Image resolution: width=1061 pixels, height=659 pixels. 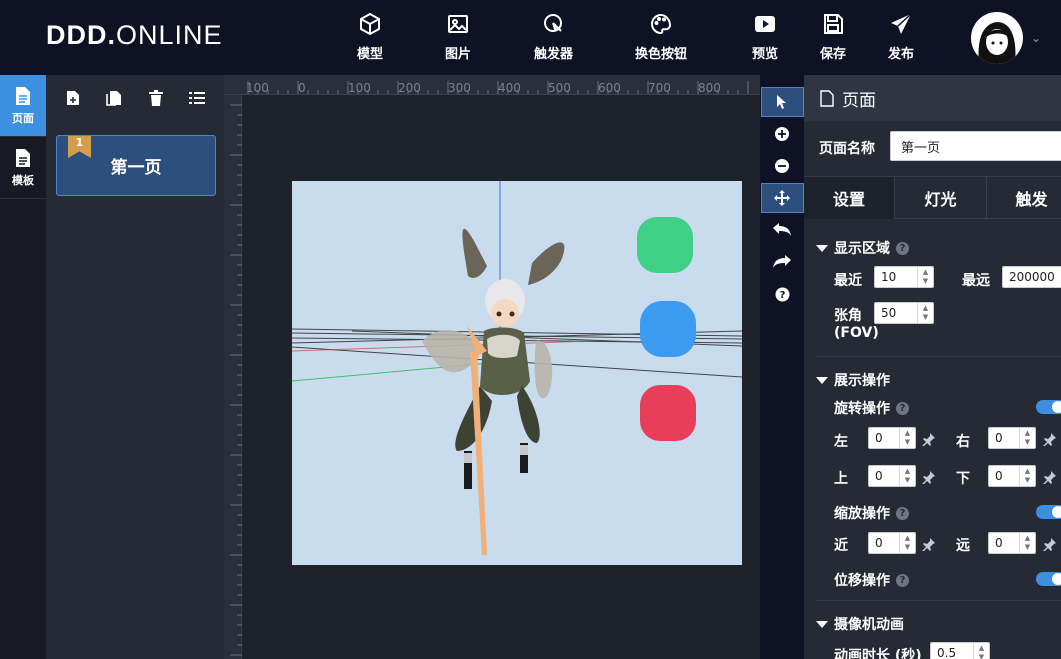 What do you see at coordinates (1048, 512) in the screenshot?
I see `zoom-toggle` at bounding box center [1048, 512].